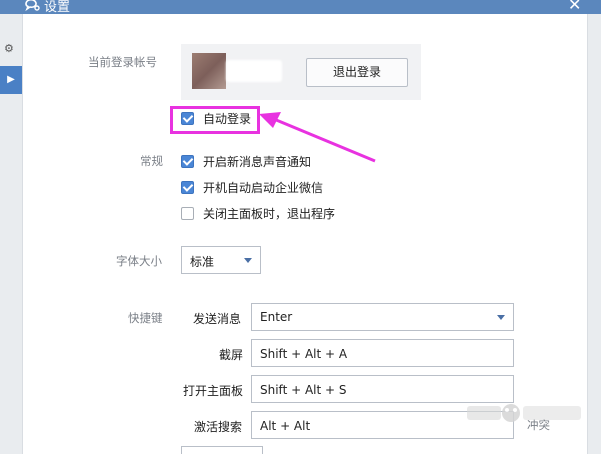  What do you see at coordinates (187, 213) in the screenshot?
I see `exit-on-close-checkbox` at bounding box center [187, 213].